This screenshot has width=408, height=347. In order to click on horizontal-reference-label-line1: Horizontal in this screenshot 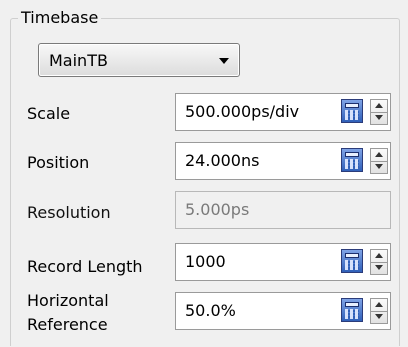, I will do `click(68, 300)`.